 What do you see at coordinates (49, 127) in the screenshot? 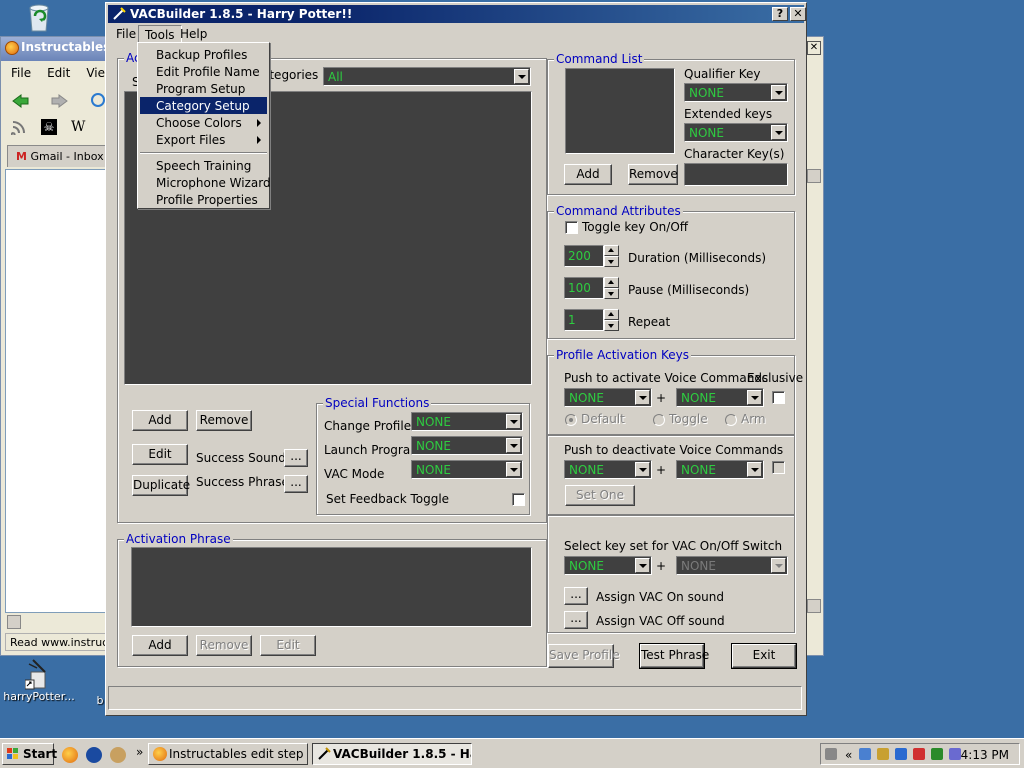
I see `pirate-icon: ☠` at bounding box center [49, 127].